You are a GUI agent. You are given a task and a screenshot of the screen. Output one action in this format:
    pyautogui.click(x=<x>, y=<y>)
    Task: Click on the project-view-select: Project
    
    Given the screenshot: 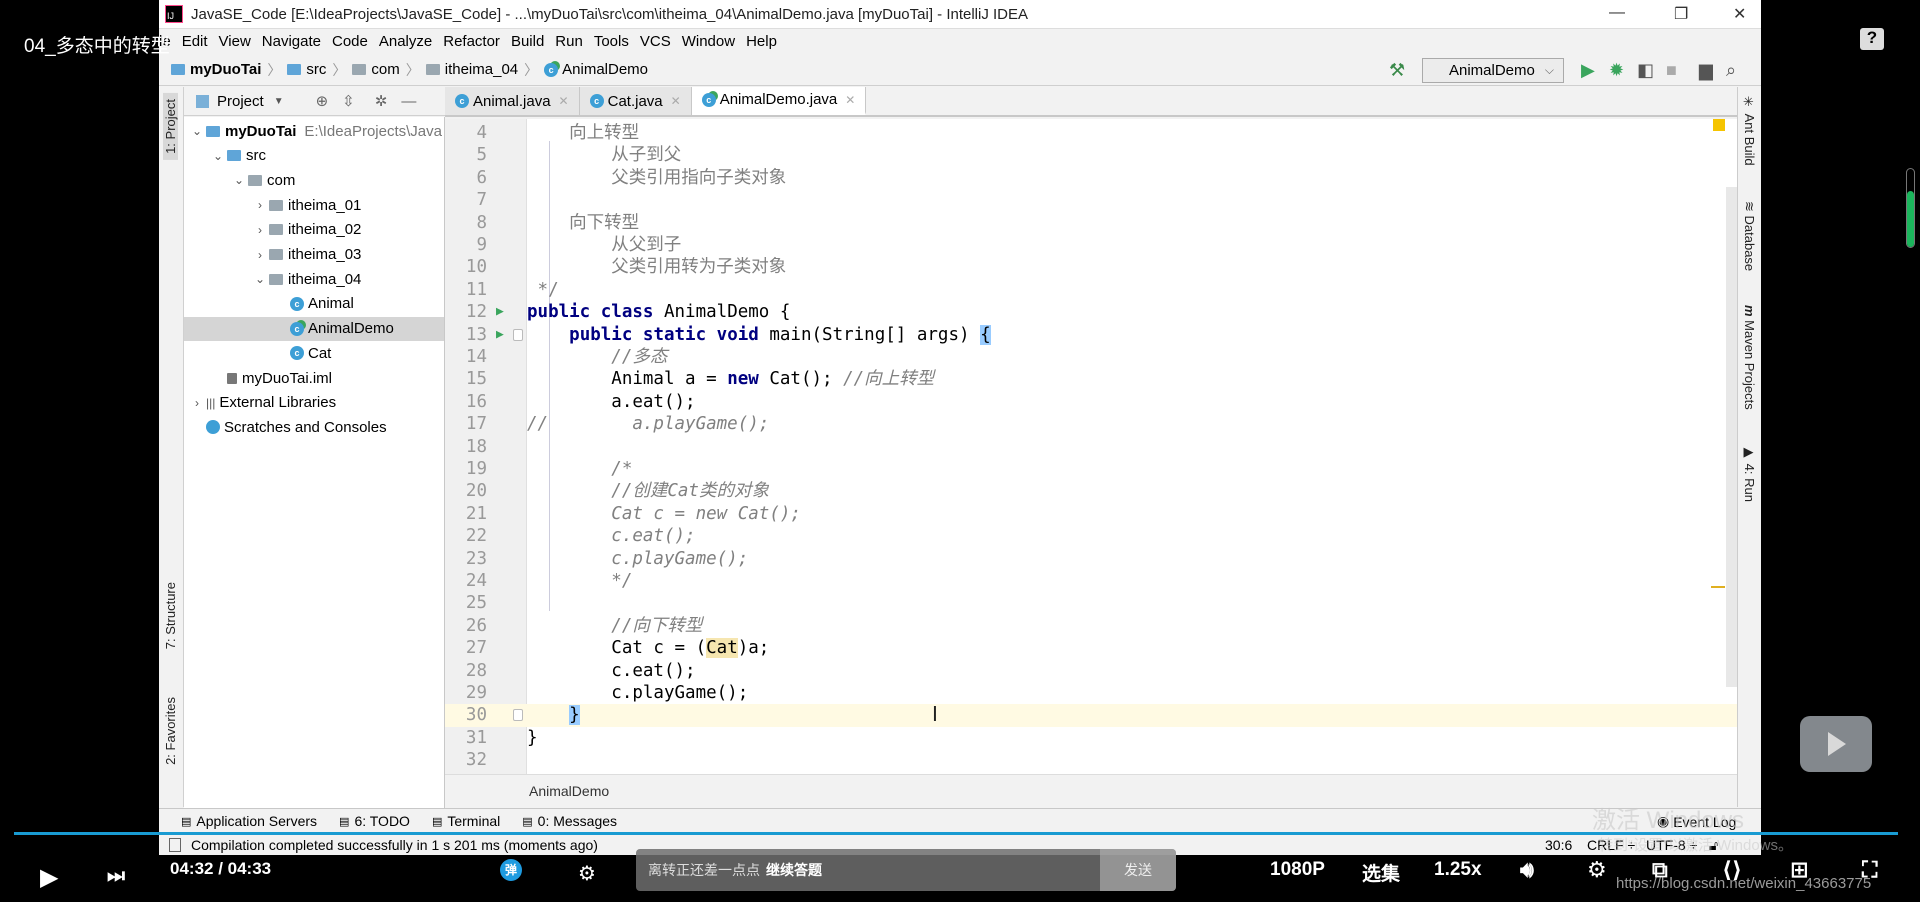 What is the action you would take?
    pyautogui.click(x=240, y=101)
    